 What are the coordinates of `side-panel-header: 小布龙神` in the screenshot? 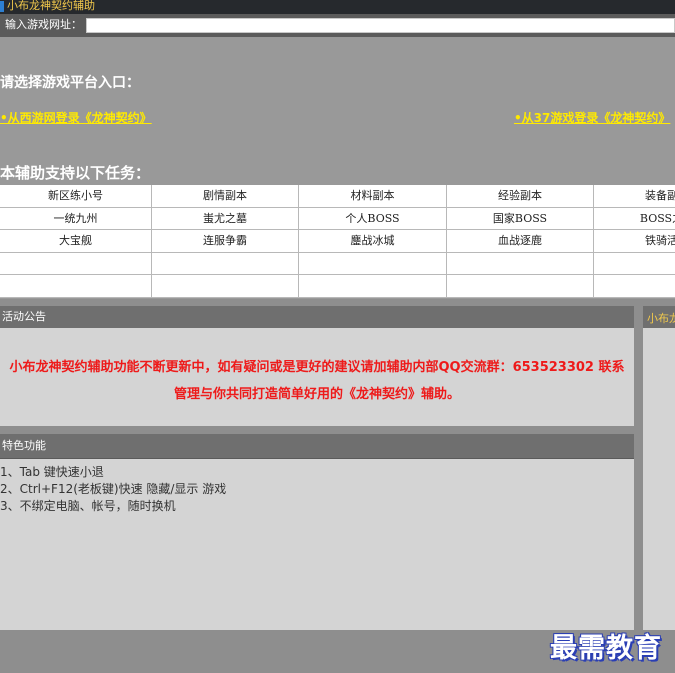 It's located at (659, 317).